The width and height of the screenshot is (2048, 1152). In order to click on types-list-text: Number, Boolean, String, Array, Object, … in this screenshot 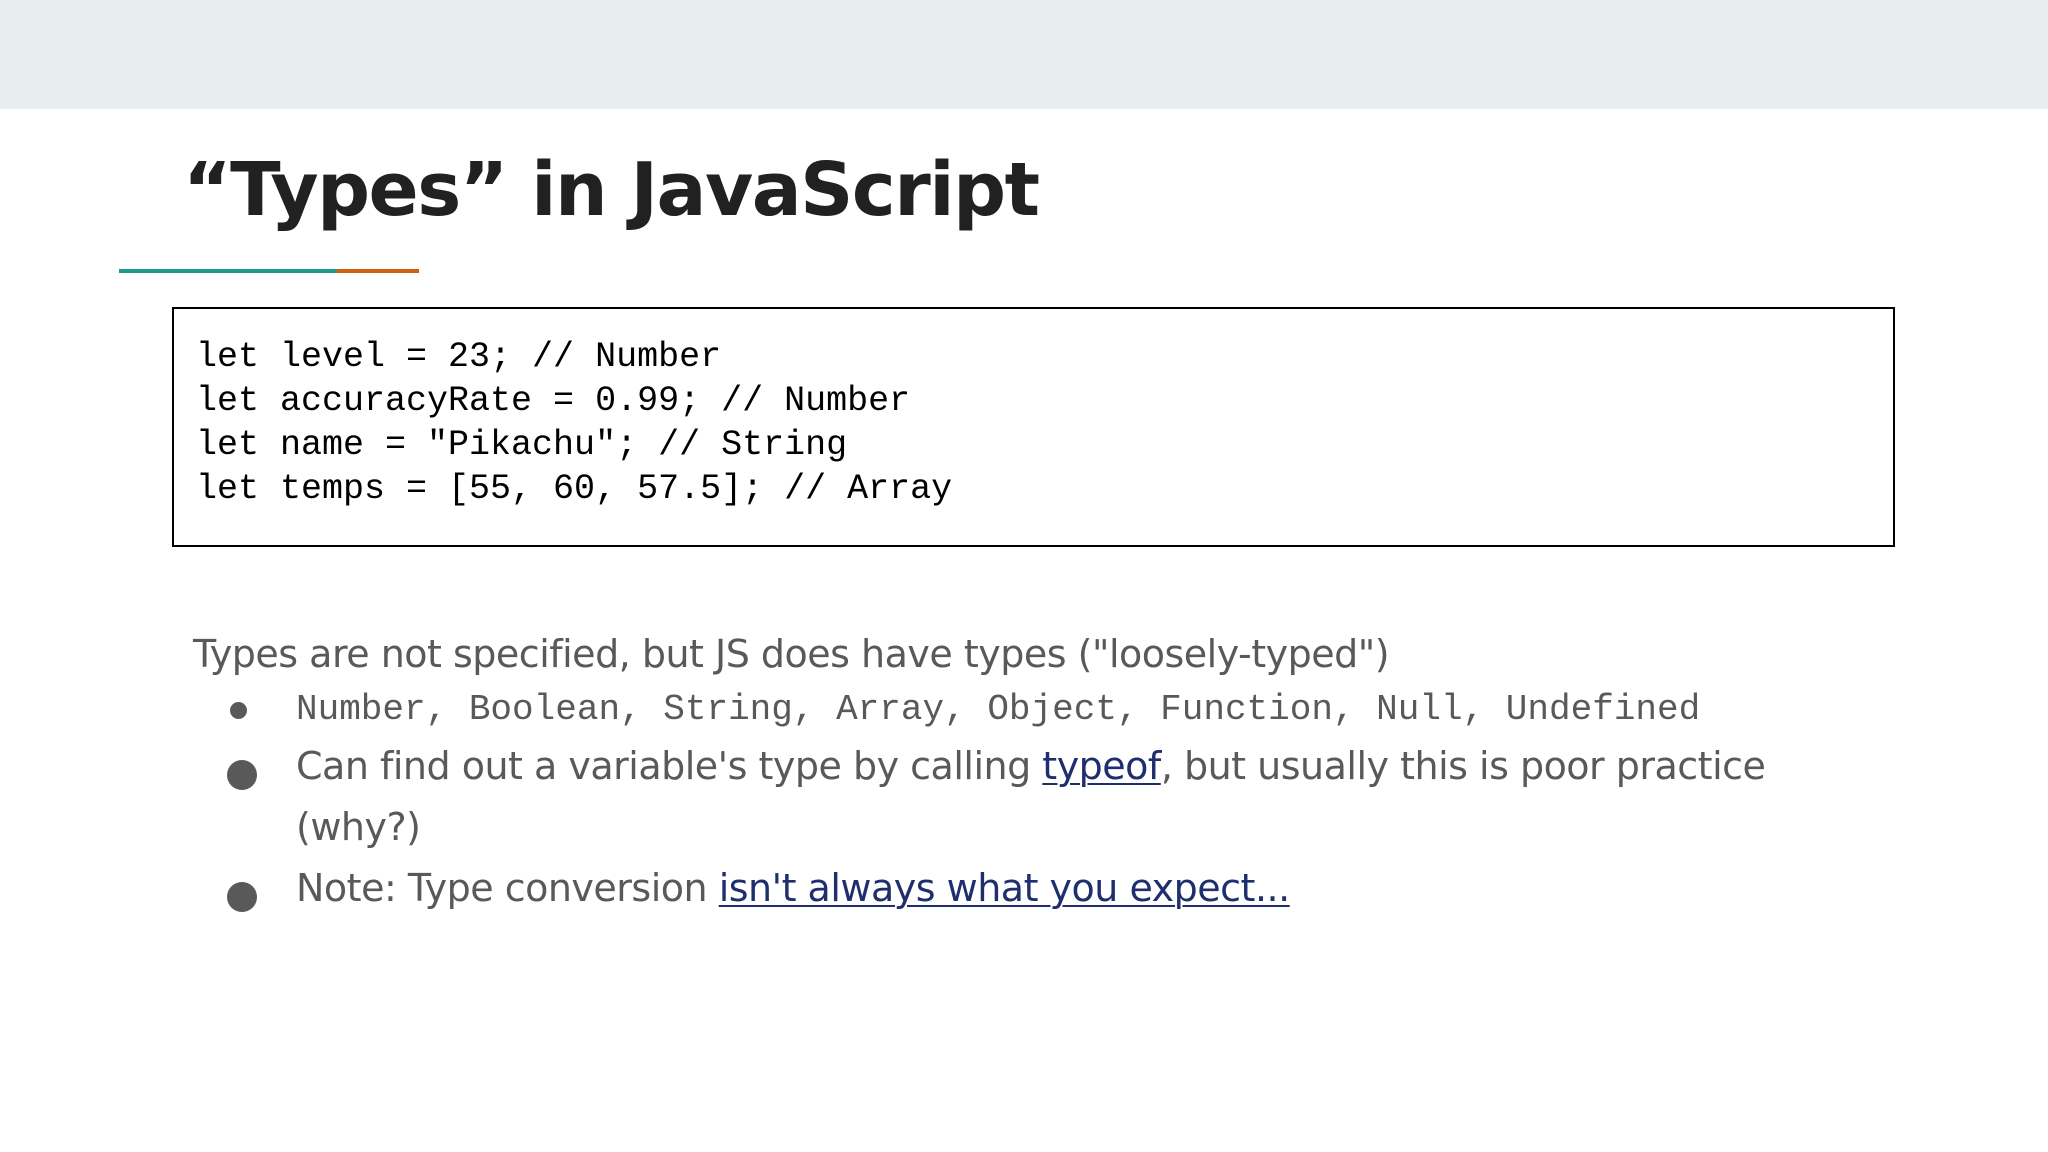, I will do `click(998, 709)`.